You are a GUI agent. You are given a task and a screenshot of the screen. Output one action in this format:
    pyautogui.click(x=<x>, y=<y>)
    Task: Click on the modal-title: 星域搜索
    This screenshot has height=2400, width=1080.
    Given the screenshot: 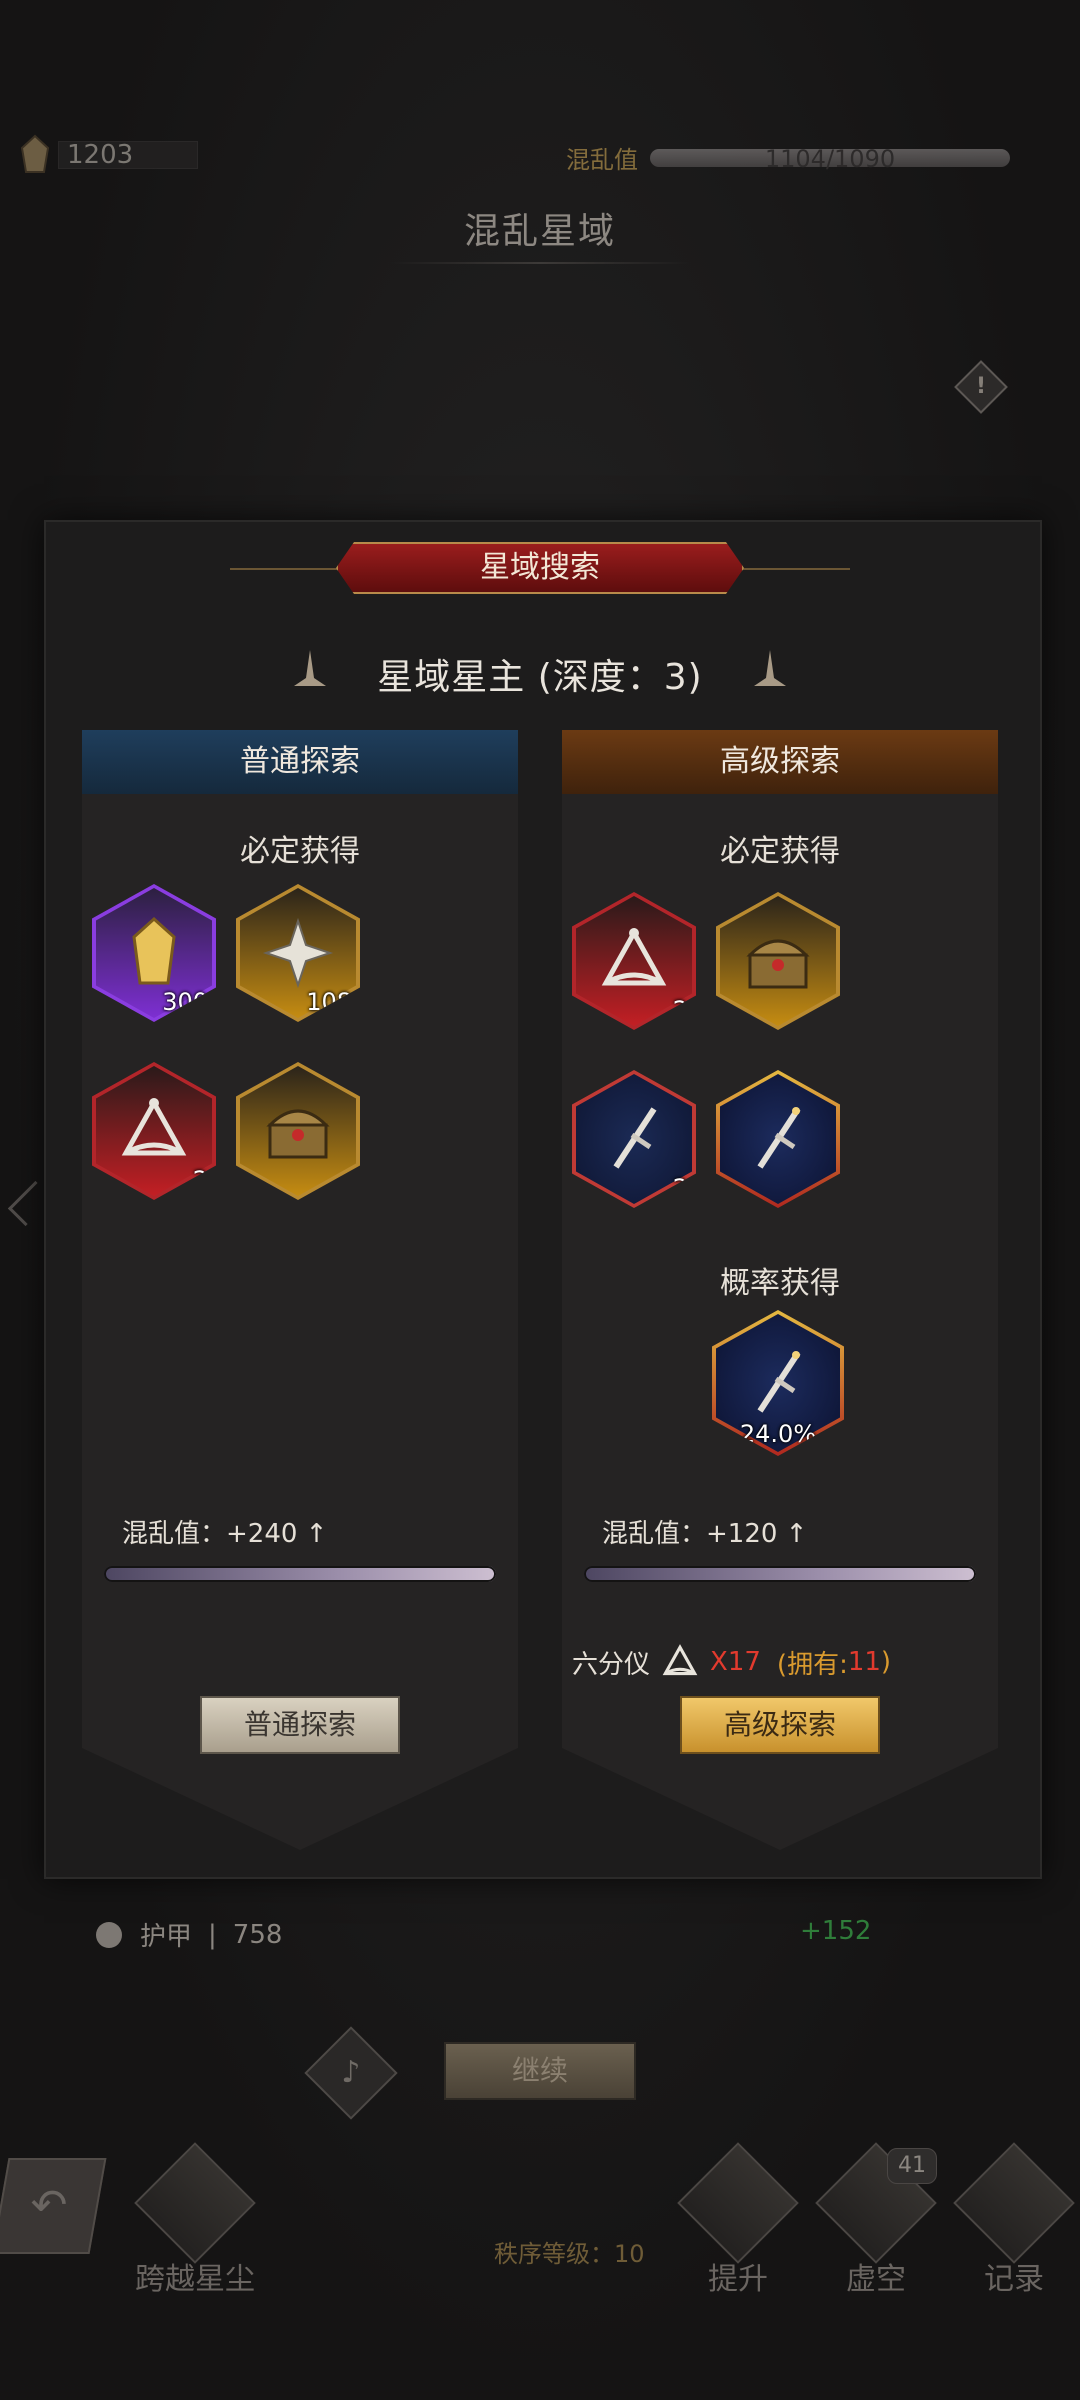 What is the action you would take?
    pyautogui.click(x=540, y=567)
    